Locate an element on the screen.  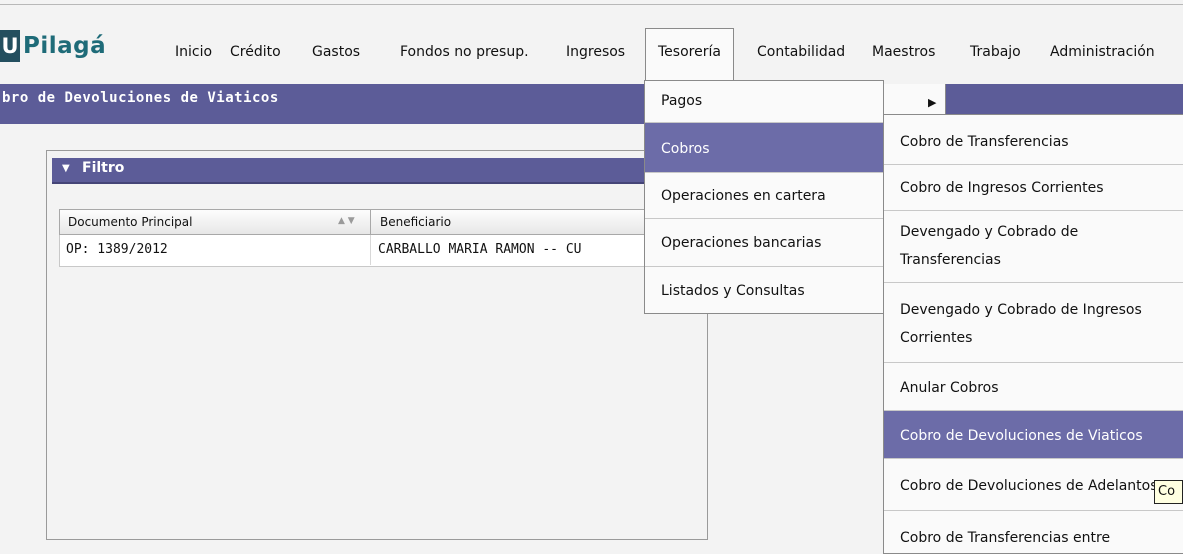
menu-maestros: Maestros is located at coordinates (903, 55).